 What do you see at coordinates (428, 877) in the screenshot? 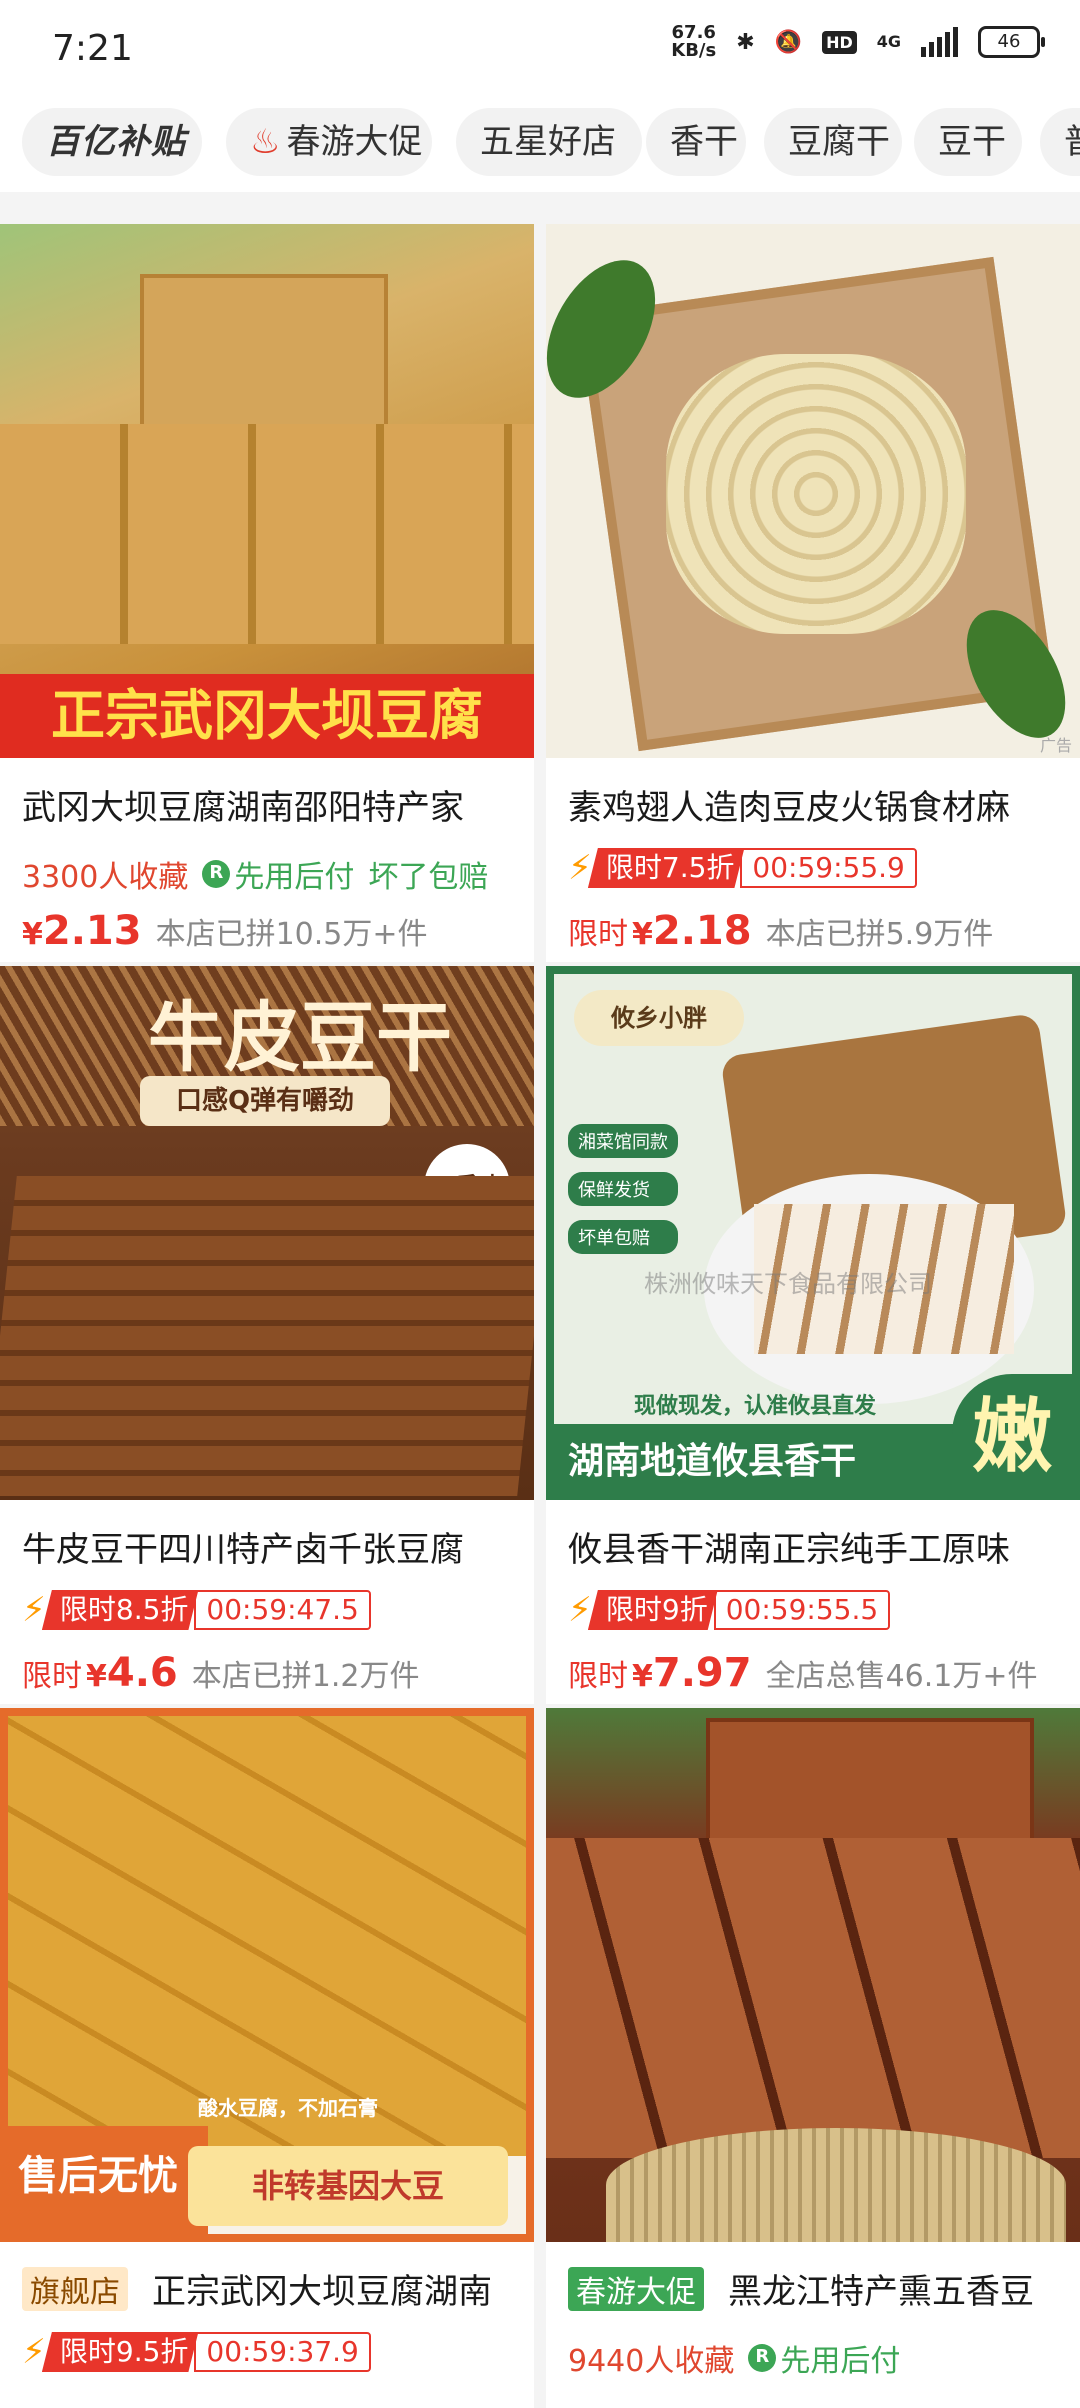
I see `refund-guarantee: 坏了包赔` at bounding box center [428, 877].